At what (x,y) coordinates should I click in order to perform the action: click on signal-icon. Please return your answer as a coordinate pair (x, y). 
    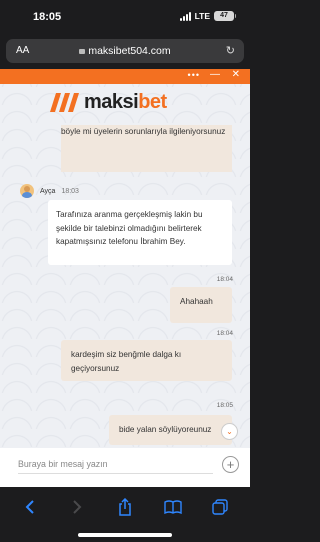
    Looking at the image, I should click on (185, 16).